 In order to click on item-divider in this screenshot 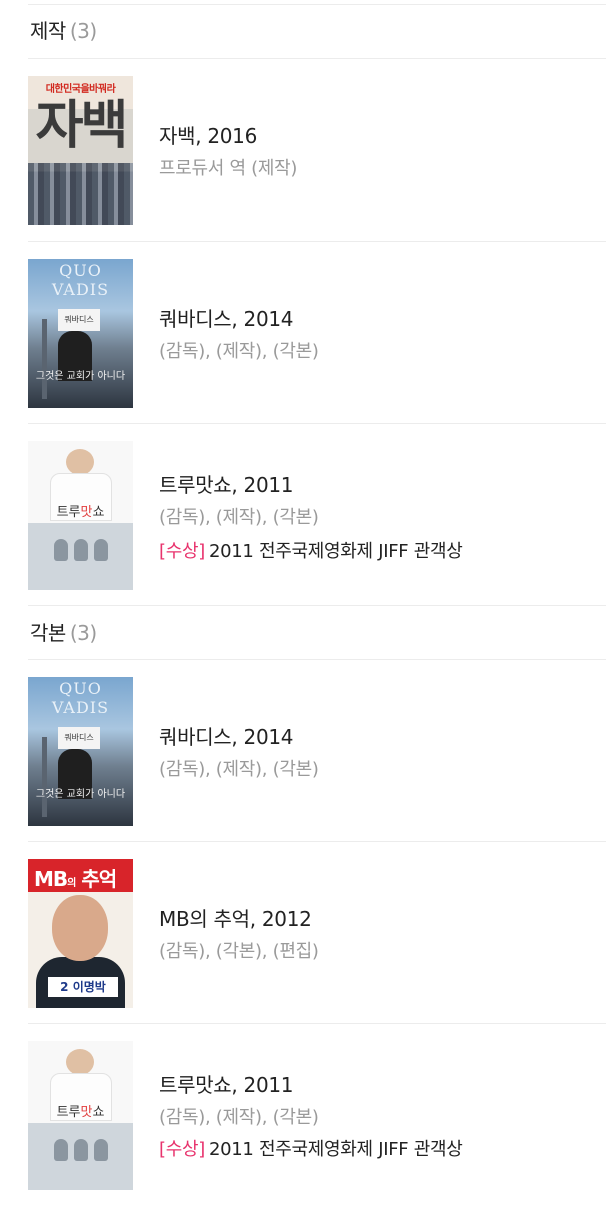, I will do `click(317, 605)`.